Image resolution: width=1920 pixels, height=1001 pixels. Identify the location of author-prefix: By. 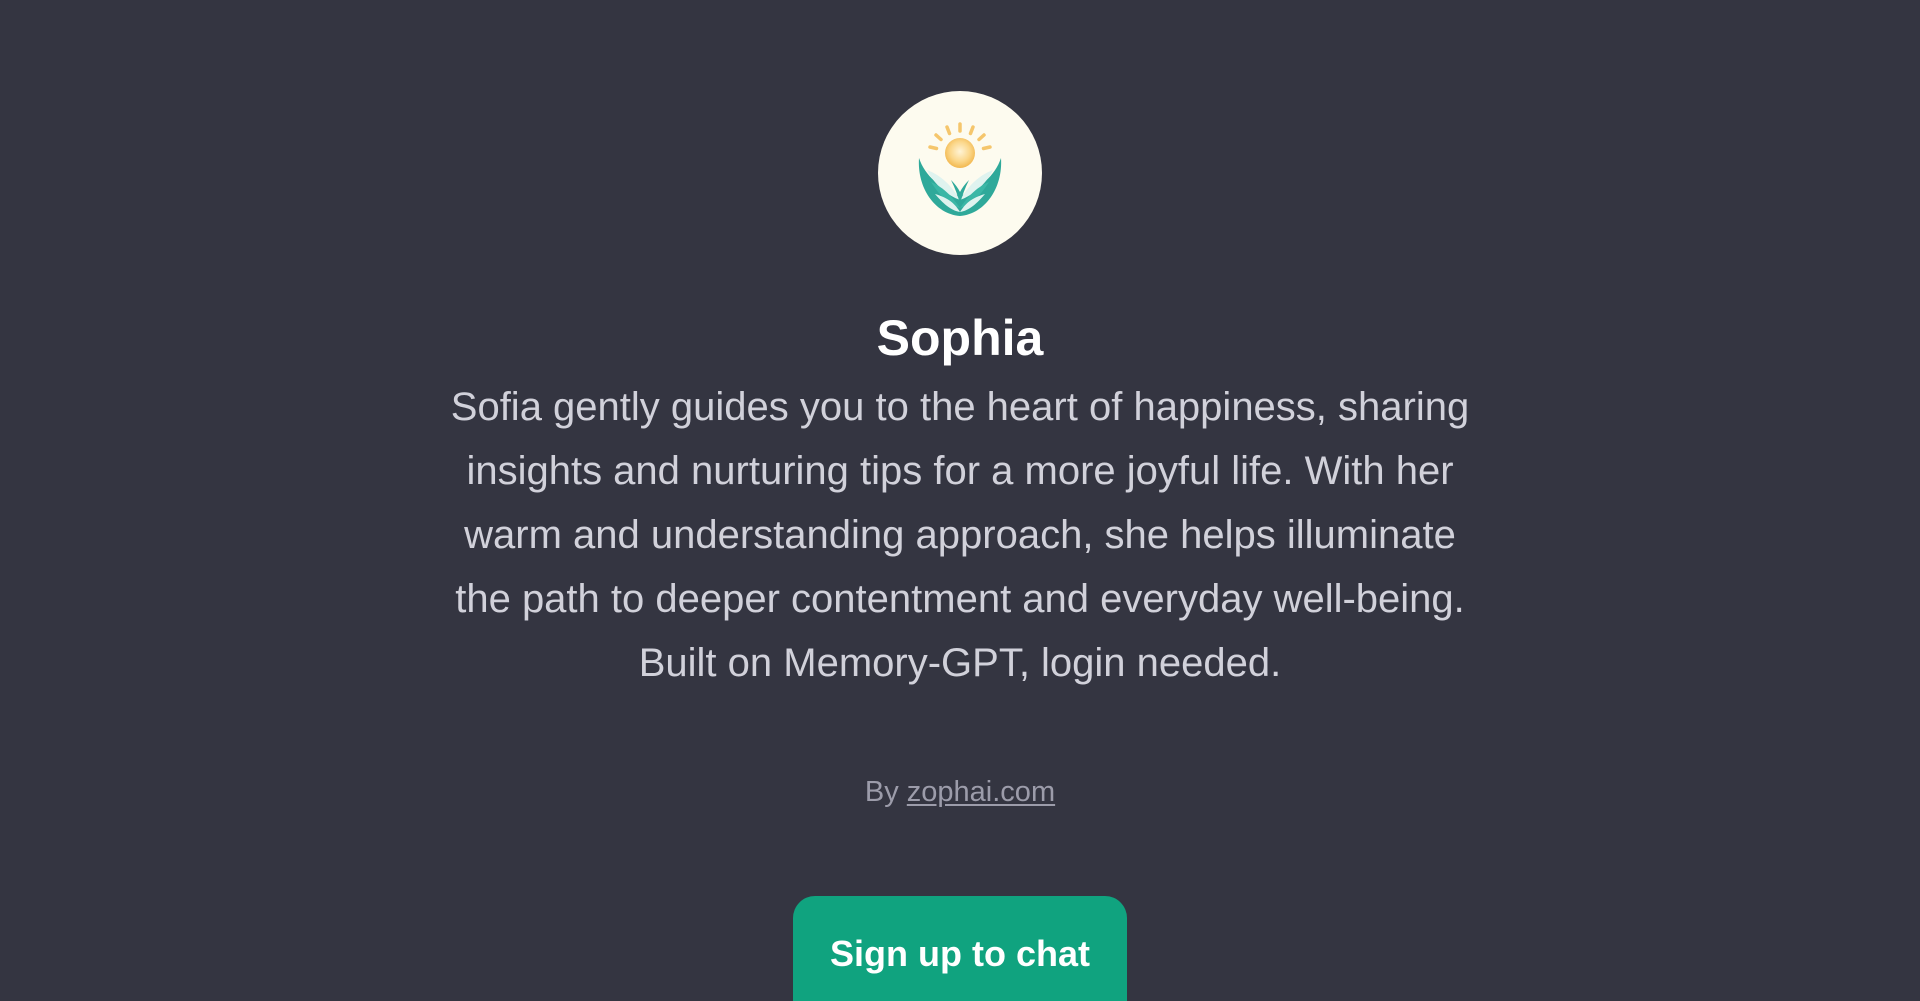
(881, 792).